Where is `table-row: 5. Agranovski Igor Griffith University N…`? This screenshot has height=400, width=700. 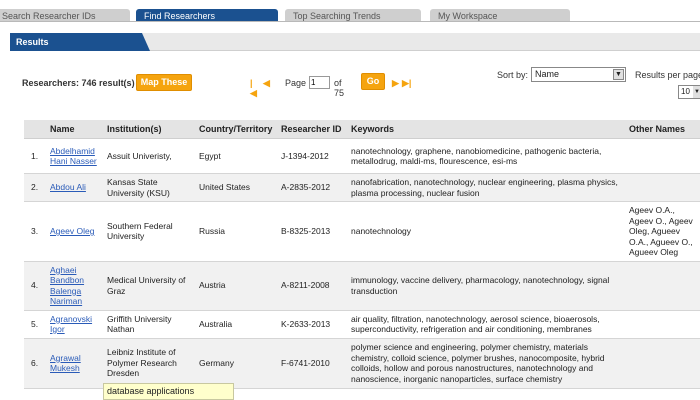
table-row: 5. Agranovski Igor Griffith University N… is located at coordinates (362, 324).